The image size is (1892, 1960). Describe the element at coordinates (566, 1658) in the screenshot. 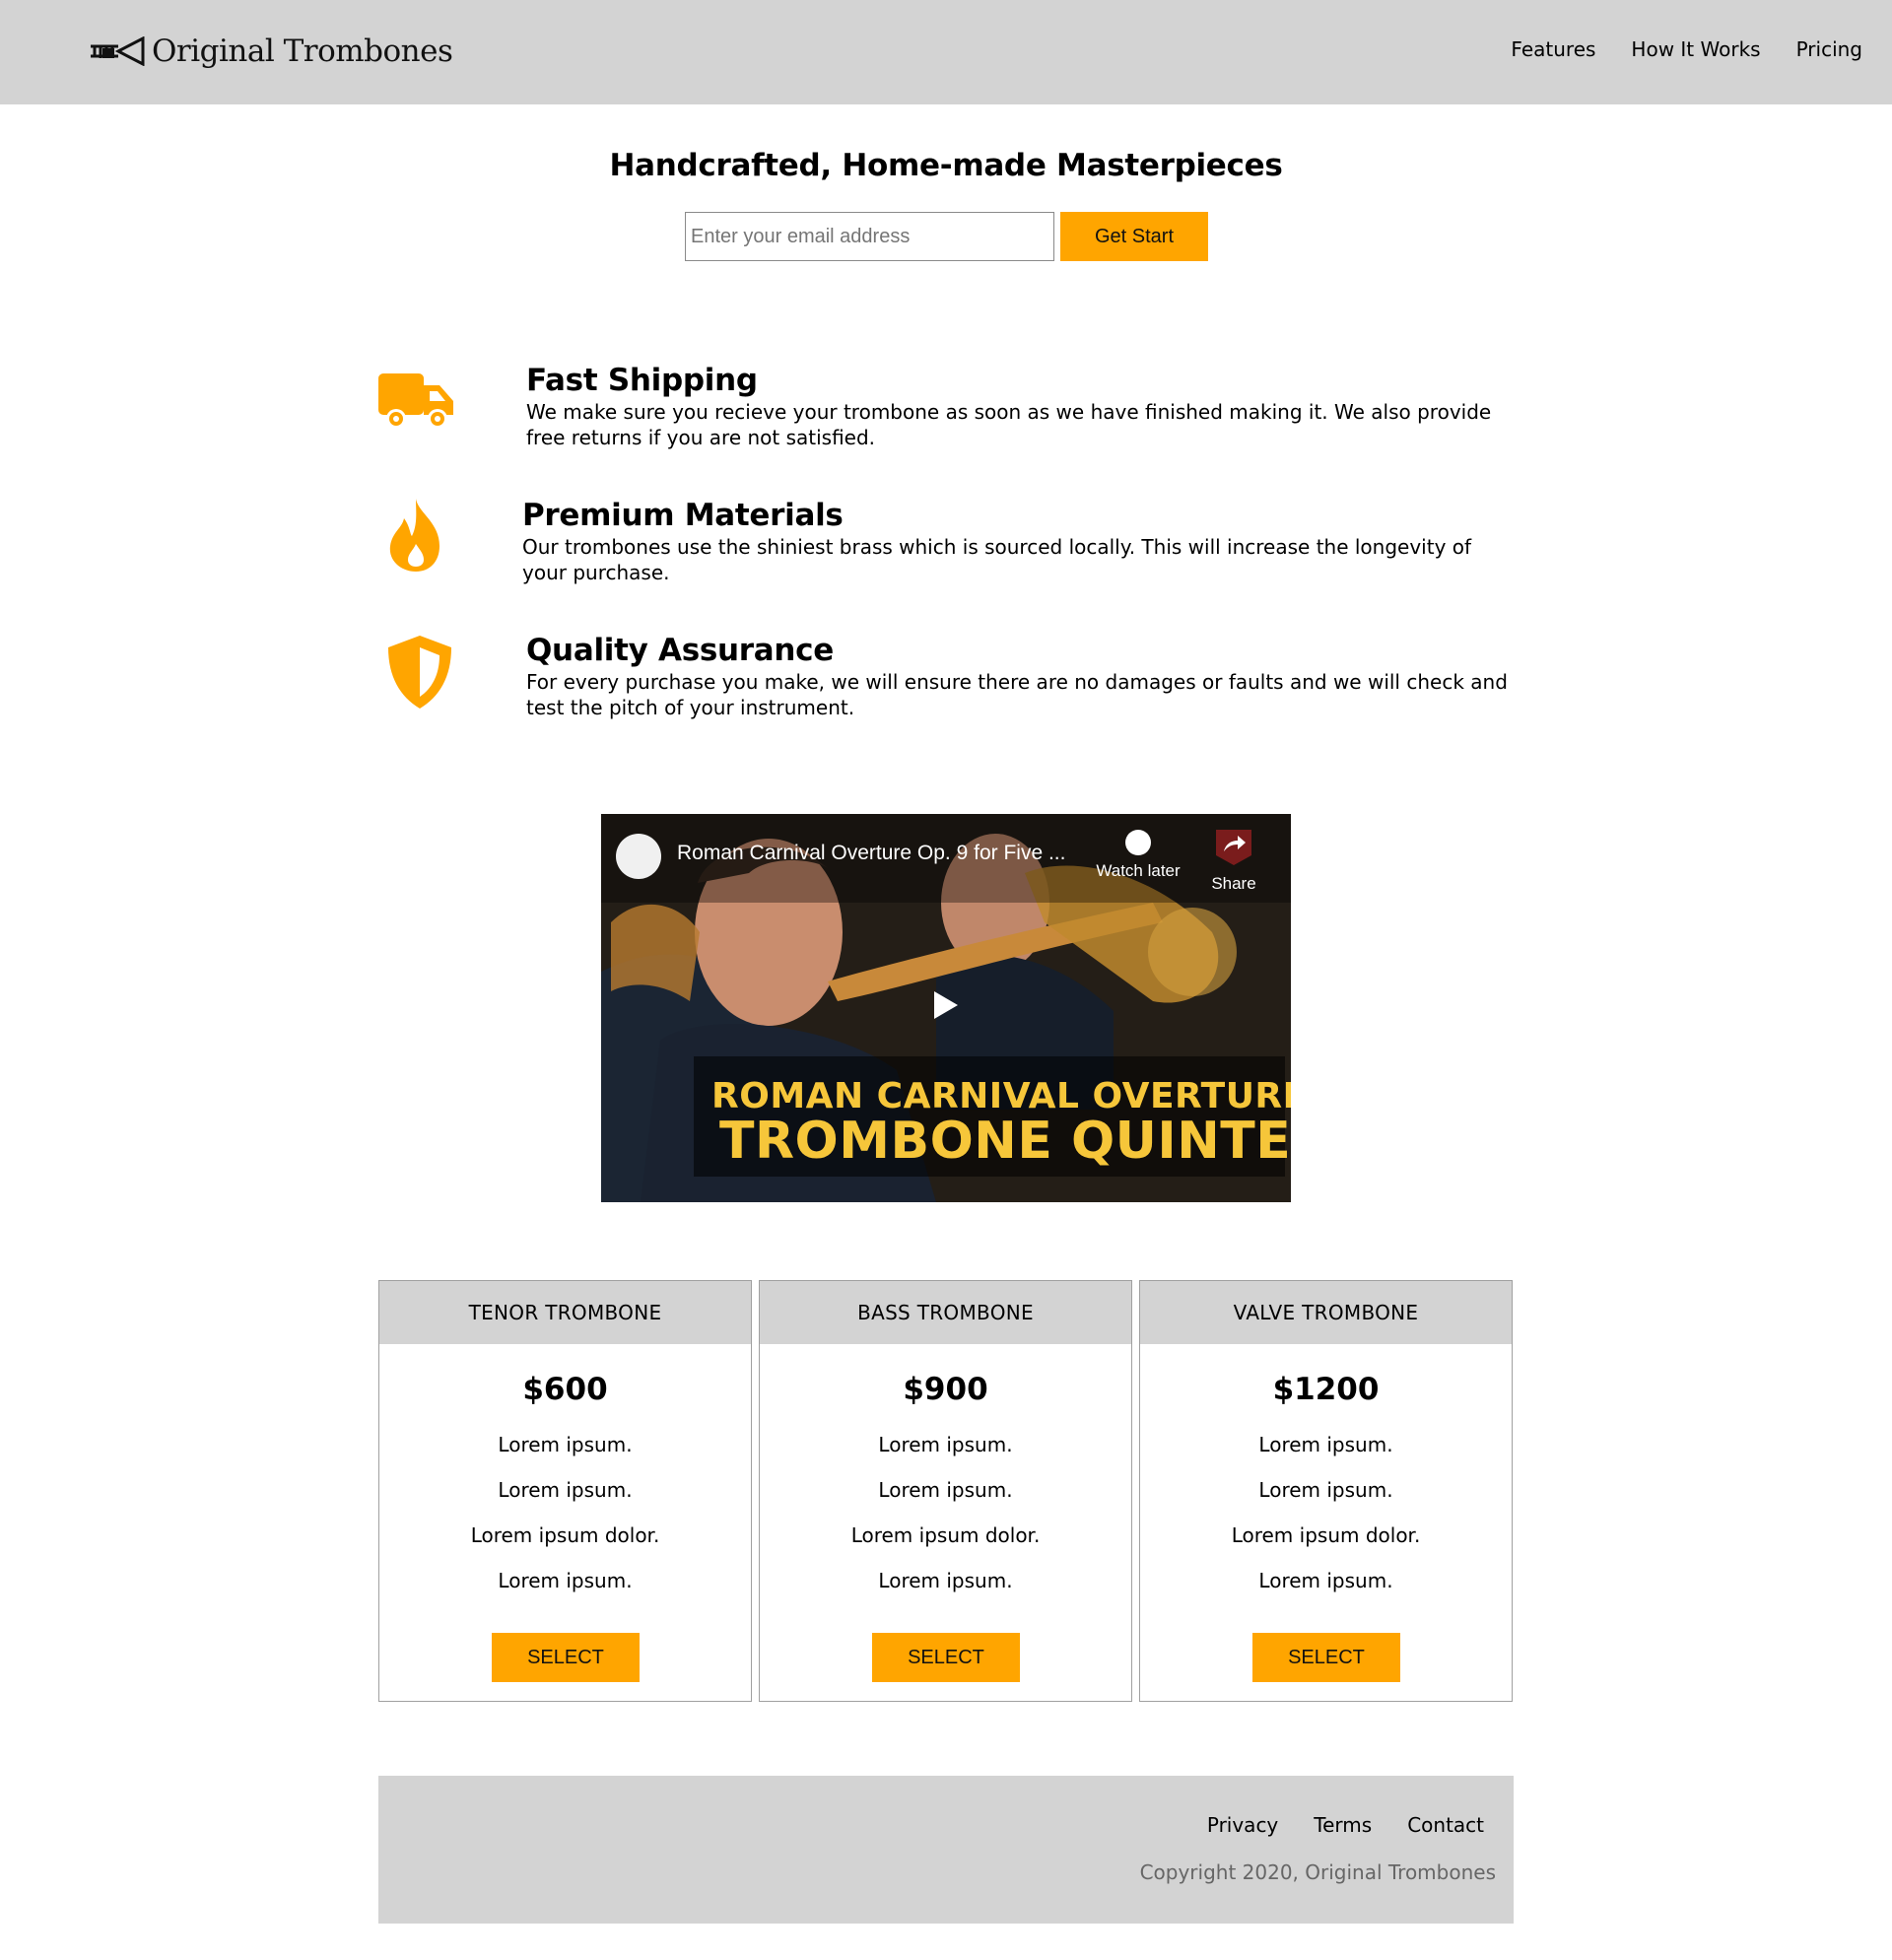

I see `select-tenor-button: SELECT` at that location.